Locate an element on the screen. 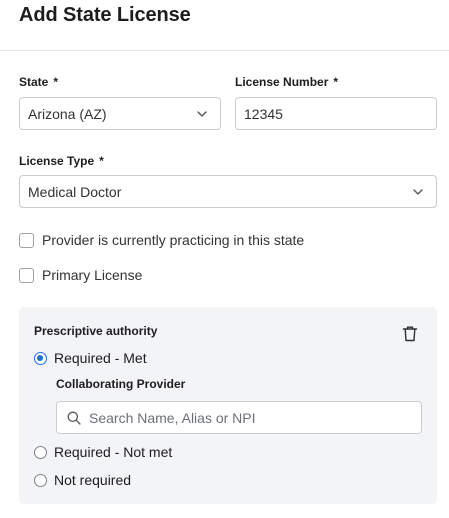 This screenshot has height=518, width=449. state-select-value: Arizona (AZ) is located at coordinates (67, 113).